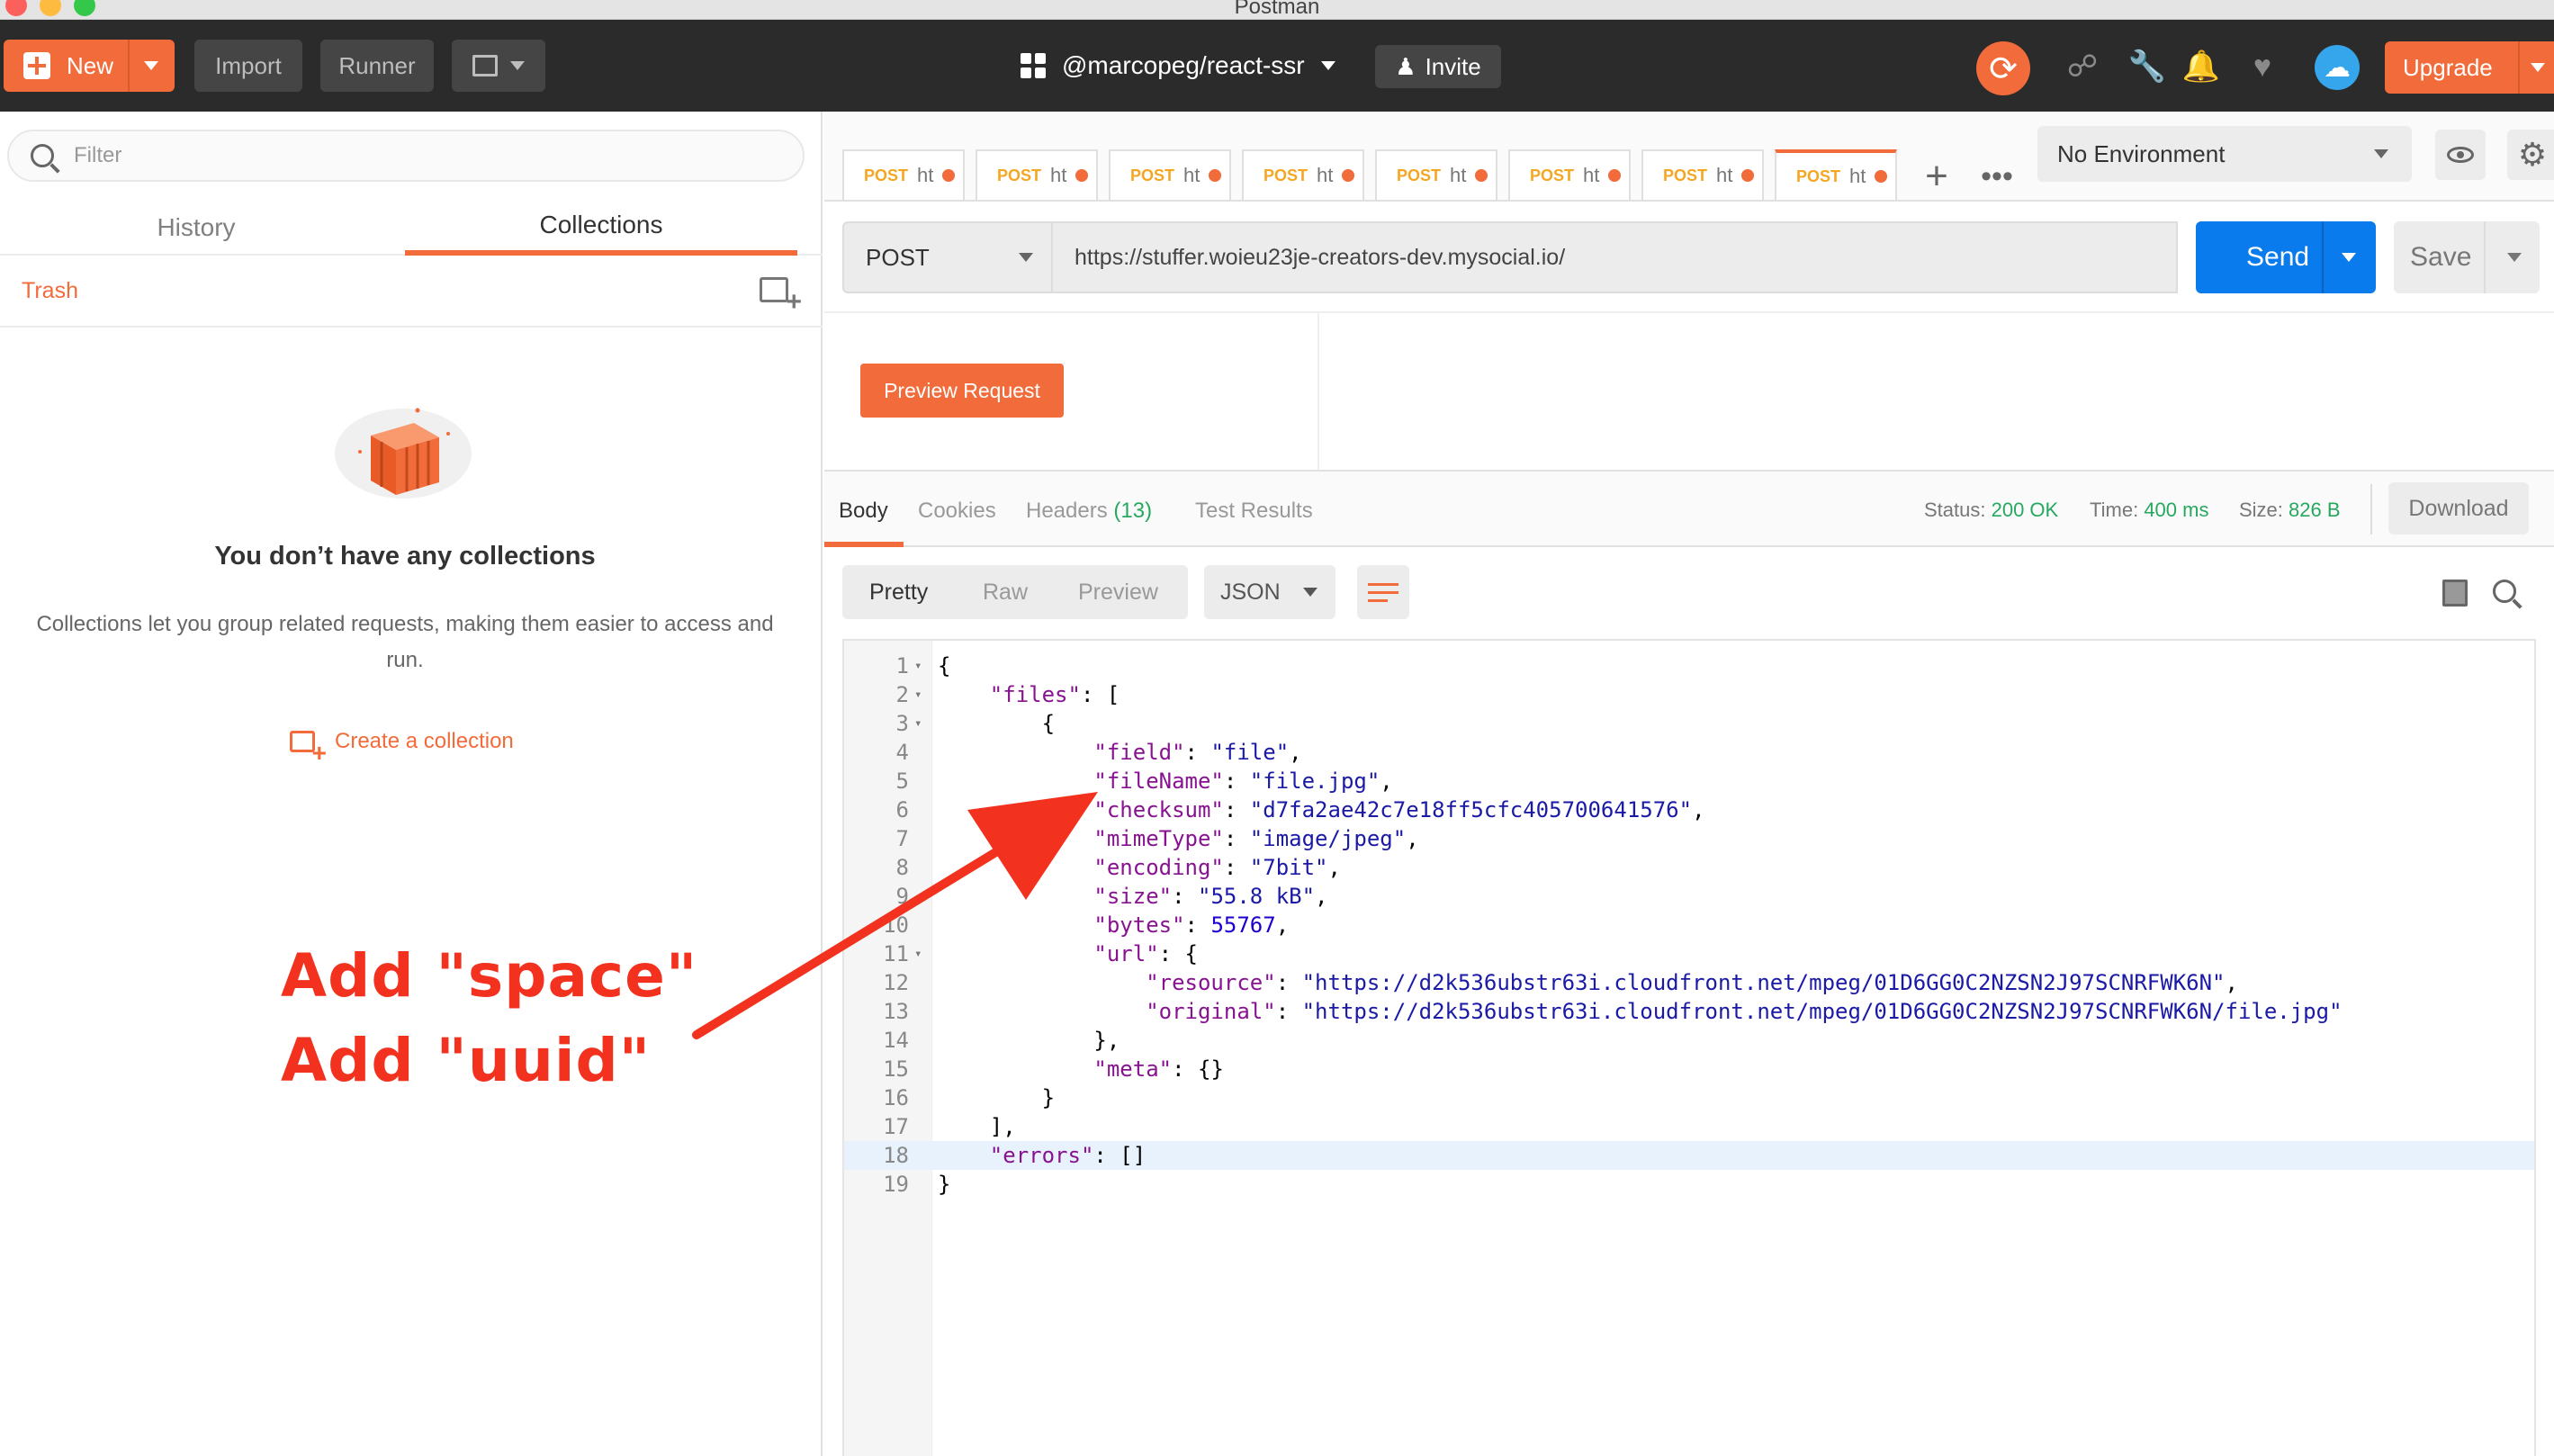 This screenshot has width=2554, height=1456. What do you see at coordinates (1005, 593) in the screenshot?
I see `format-raw: Raw` at bounding box center [1005, 593].